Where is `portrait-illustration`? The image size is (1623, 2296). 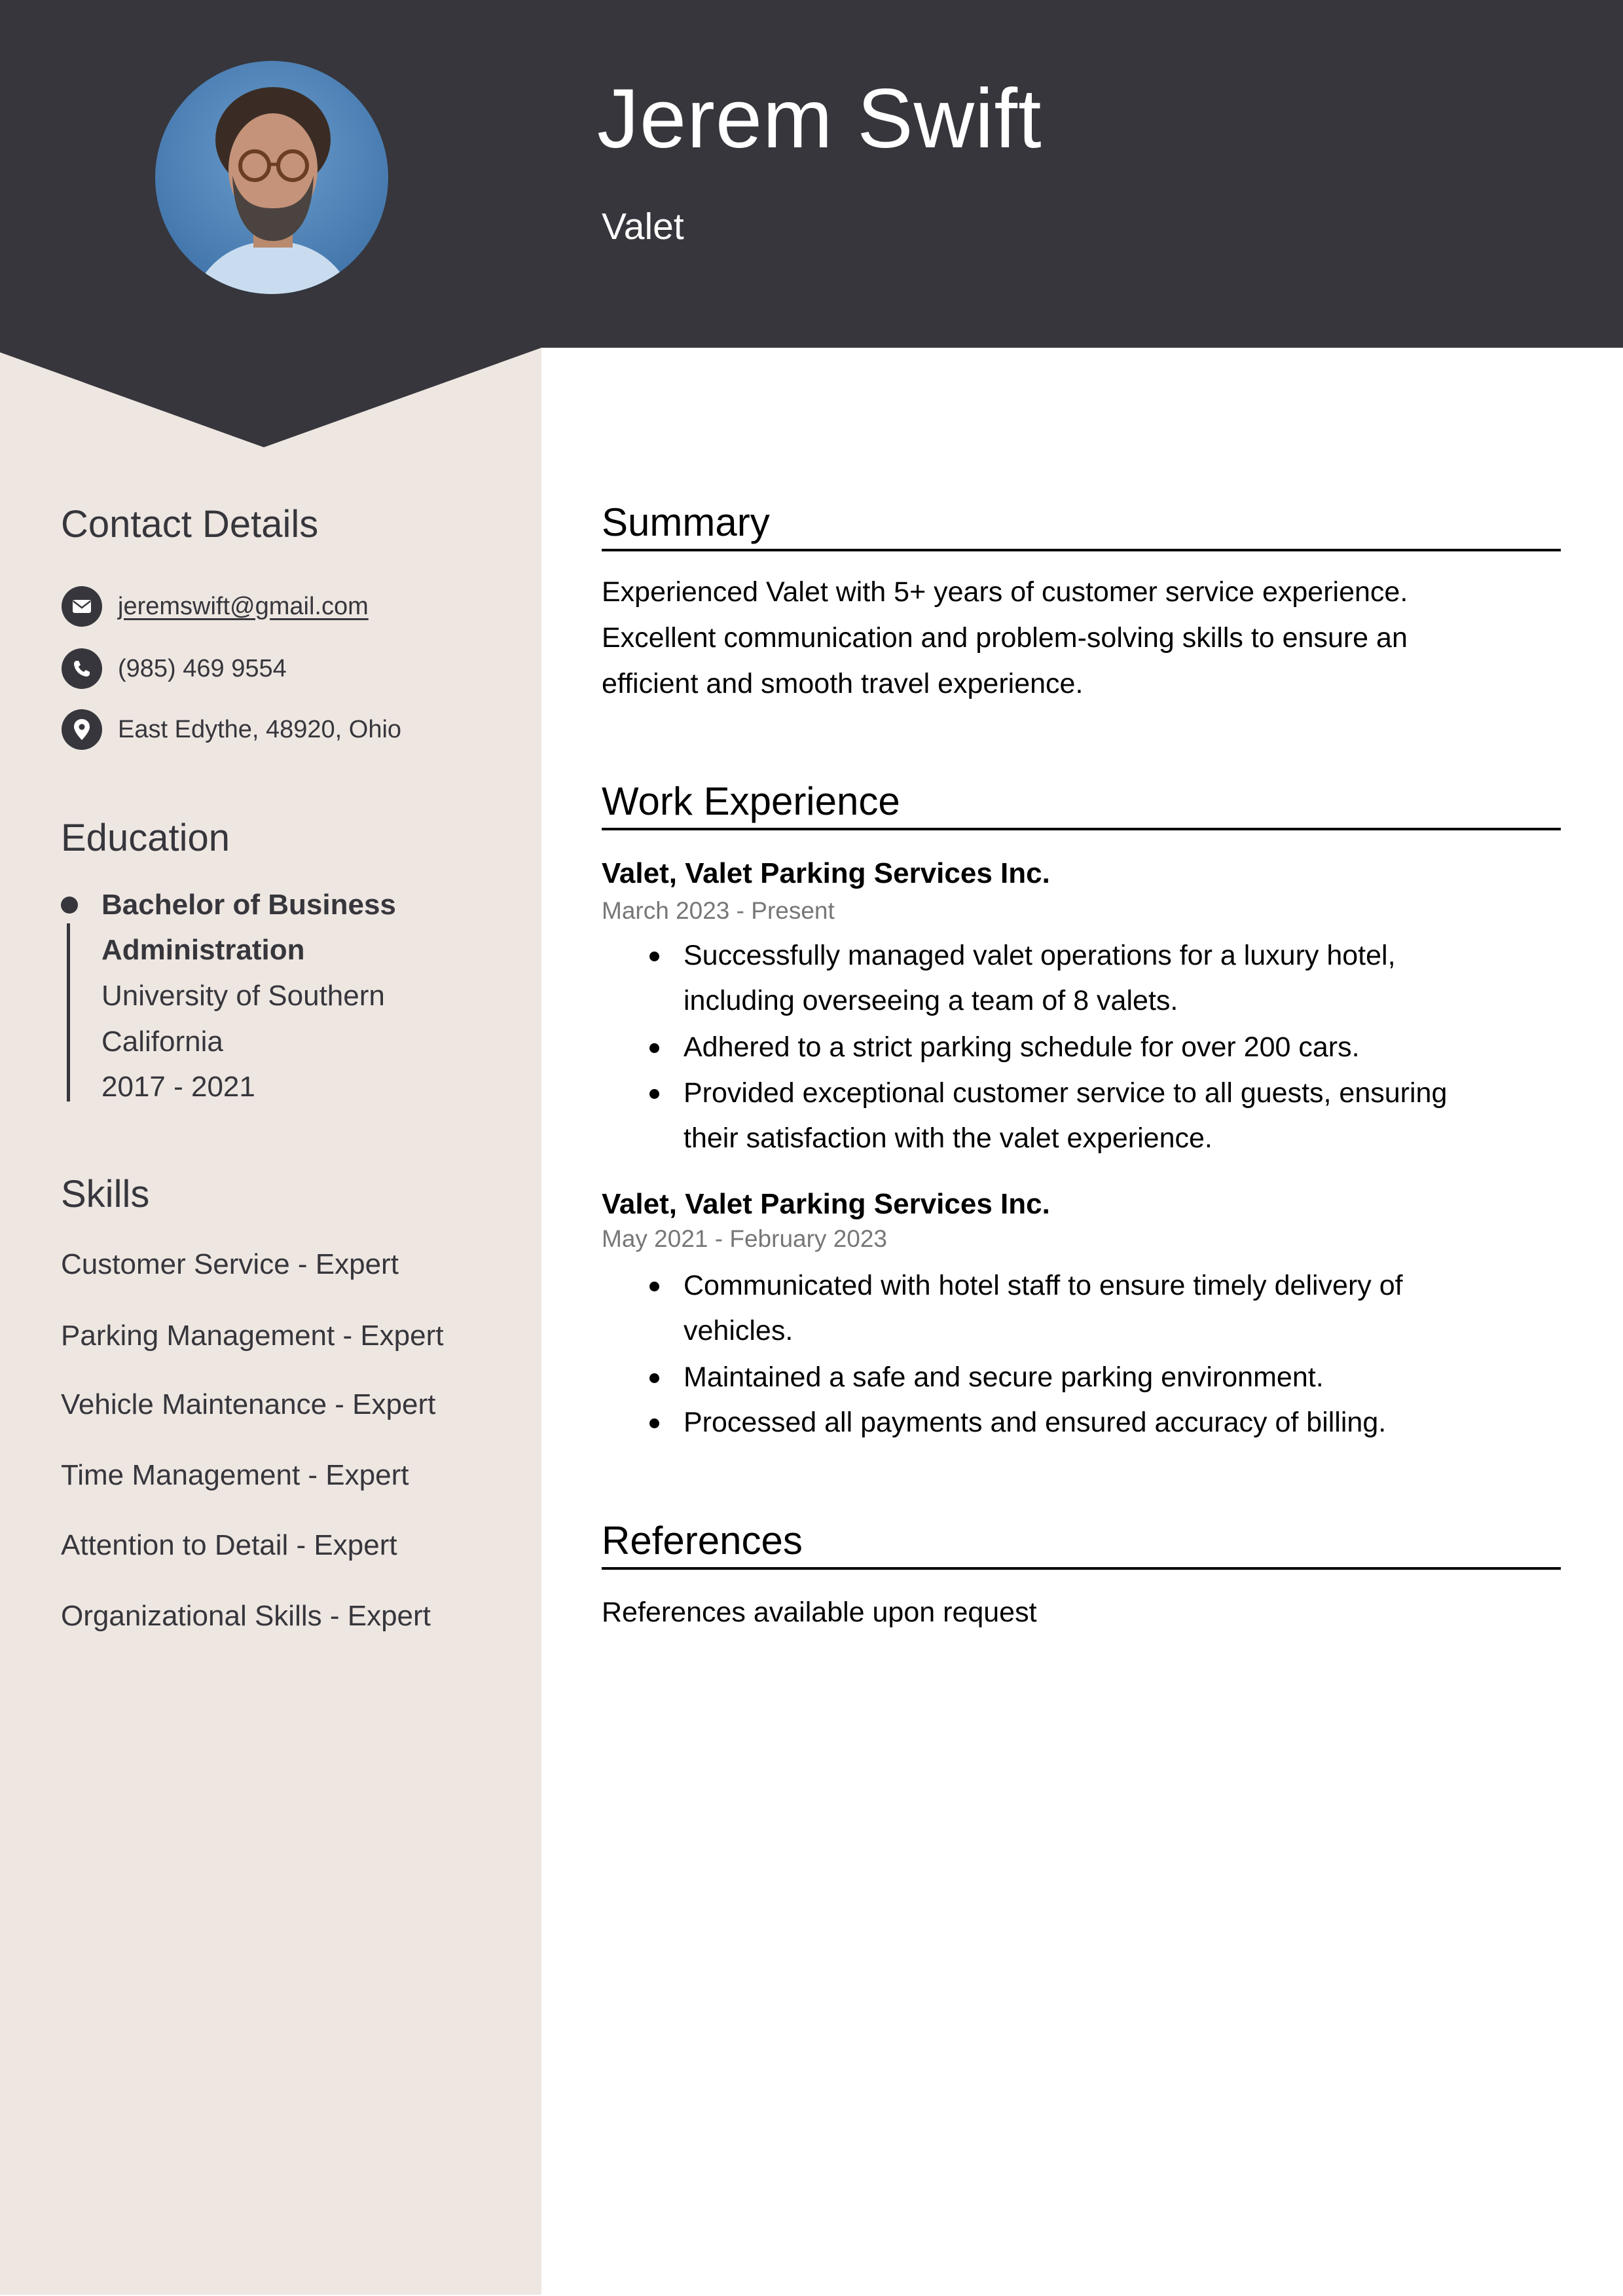
portrait-illustration is located at coordinates (271, 178).